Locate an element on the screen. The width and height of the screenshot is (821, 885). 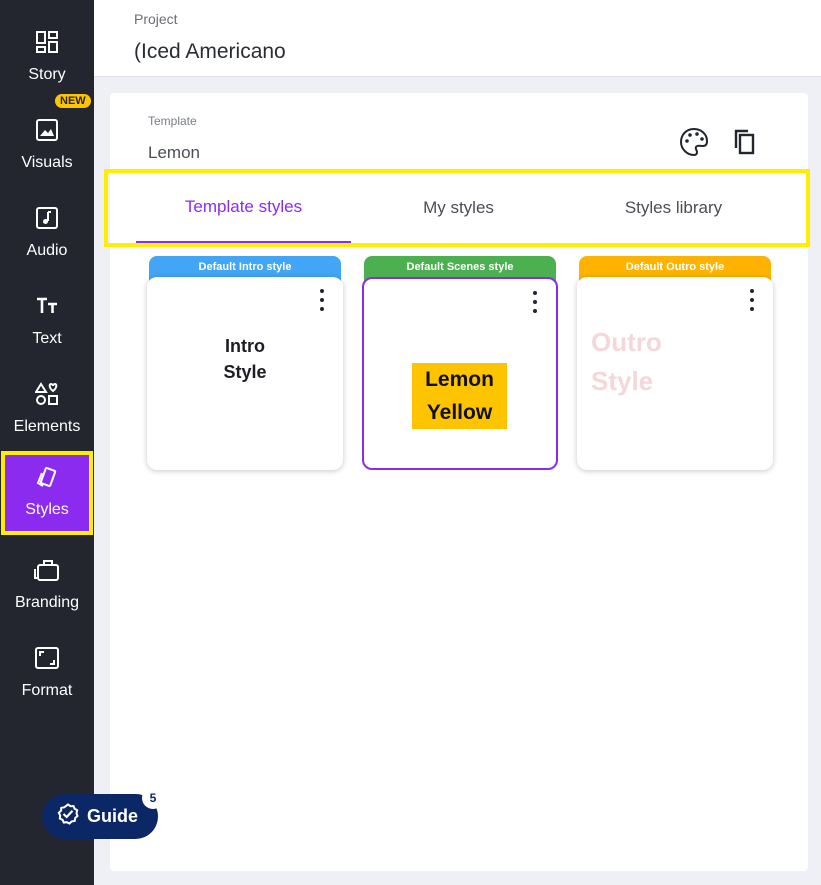
sidebar-item-branding: Branding is located at coordinates (47, 576).